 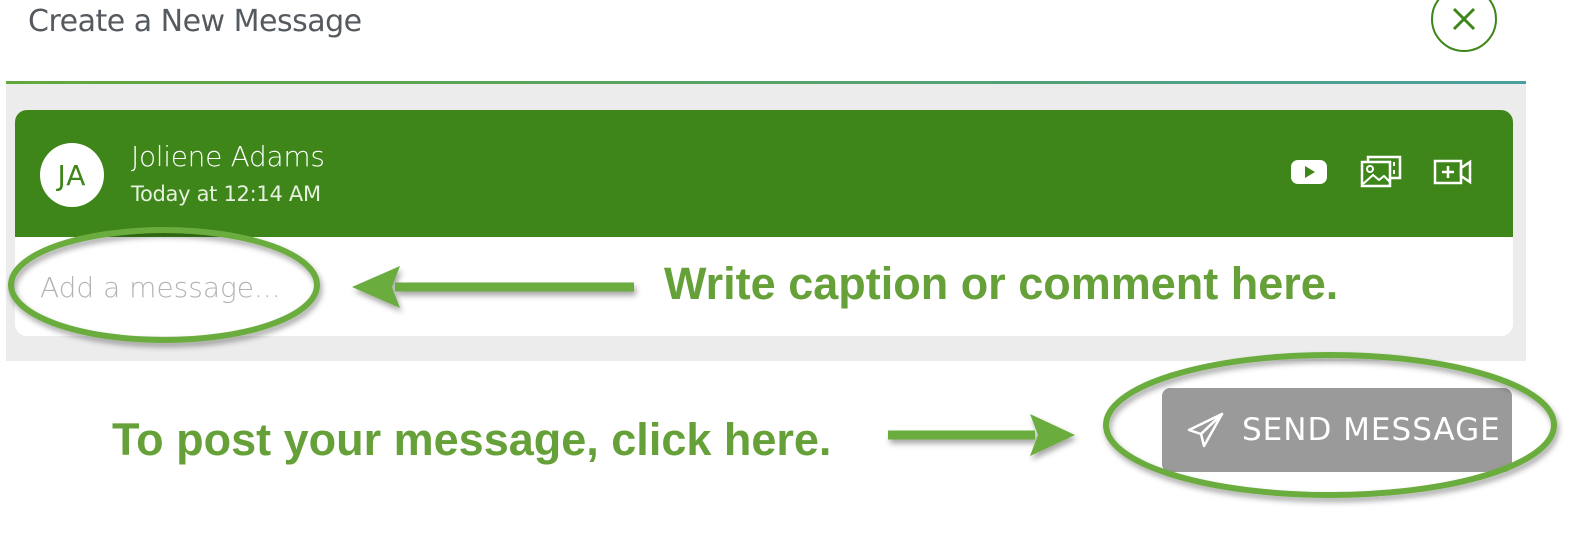 I want to click on arrow-to-send-button, so click(x=981, y=435).